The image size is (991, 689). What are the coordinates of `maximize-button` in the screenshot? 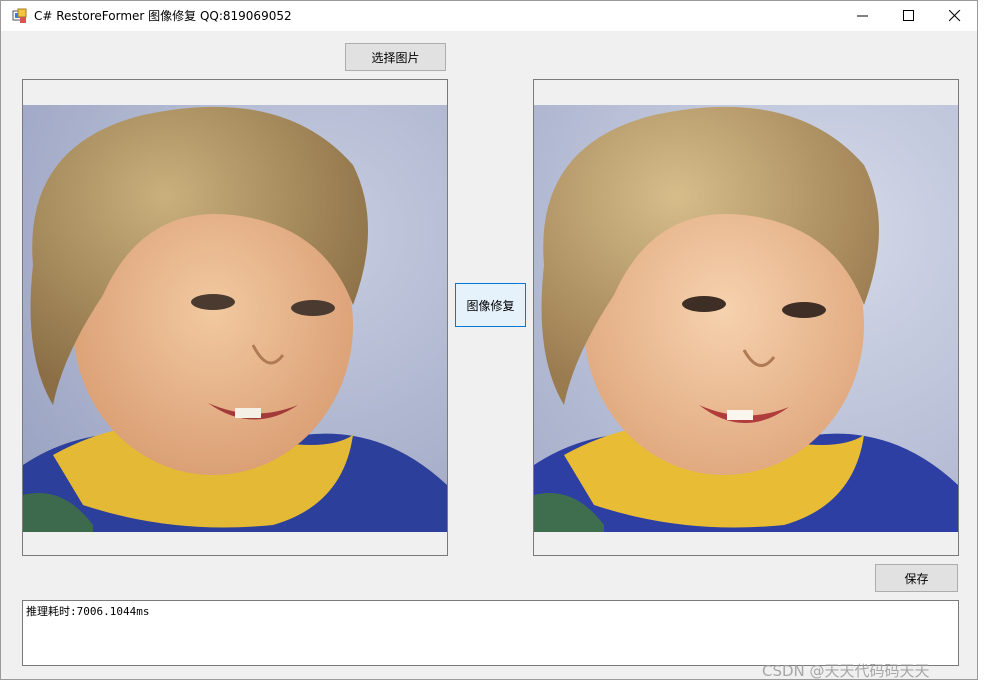 It's located at (909, 16).